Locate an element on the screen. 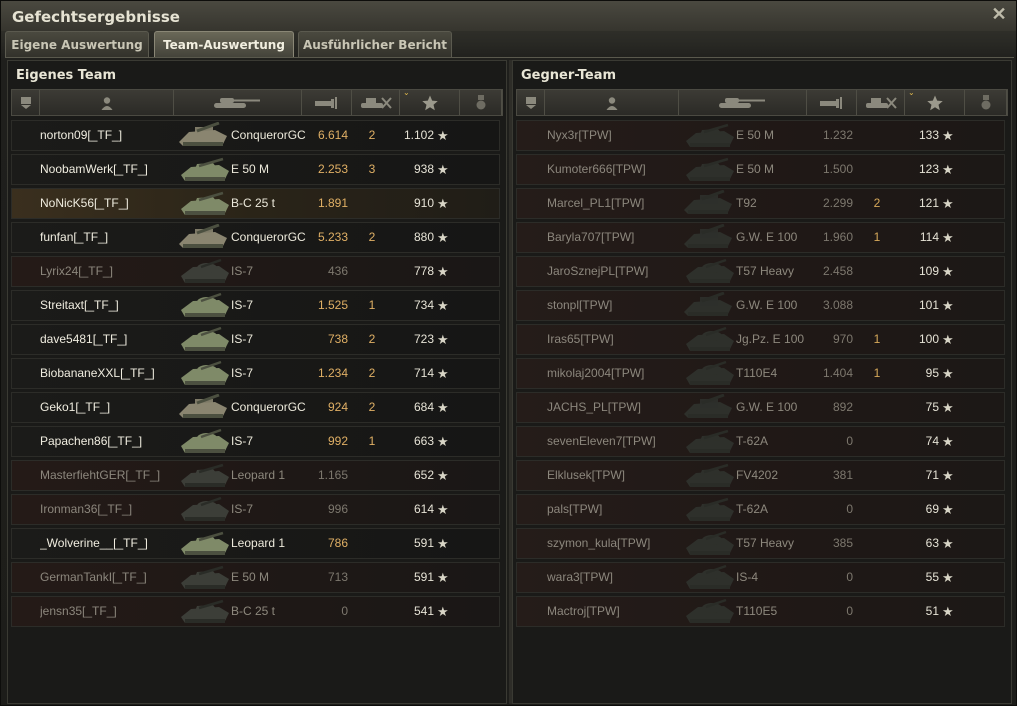 The width and height of the screenshot is (1017, 706). table-row: Elklusek[TPW] FV4202 381 71 ★ is located at coordinates (760, 475).